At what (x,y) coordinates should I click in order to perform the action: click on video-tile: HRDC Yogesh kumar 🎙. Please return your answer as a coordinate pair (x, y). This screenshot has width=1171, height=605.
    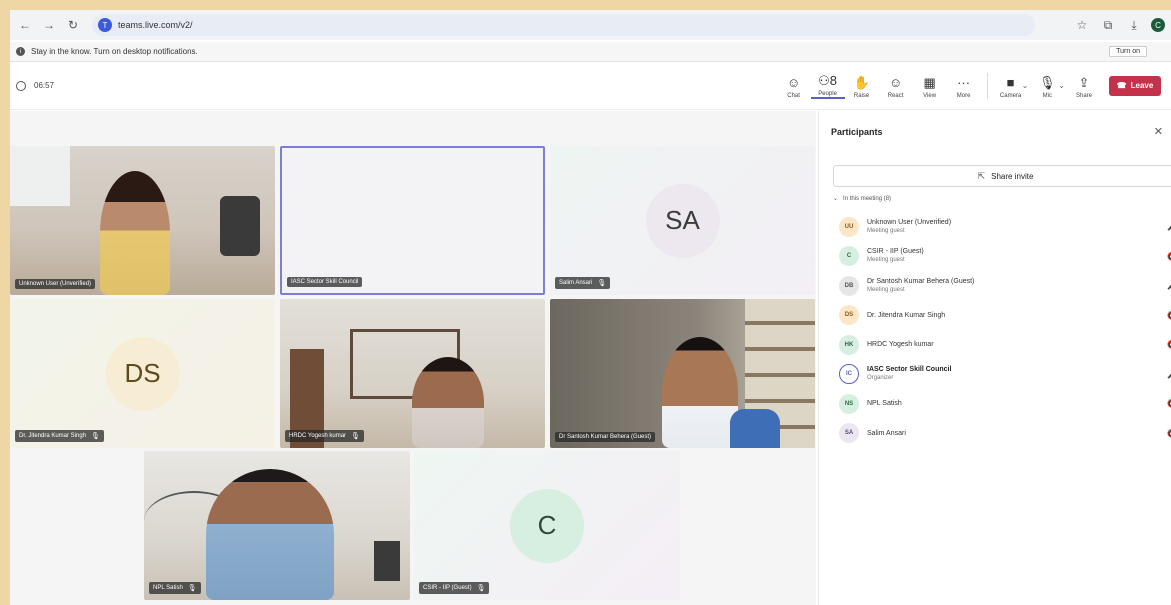
    Looking at the image, I should click on (412, 373).